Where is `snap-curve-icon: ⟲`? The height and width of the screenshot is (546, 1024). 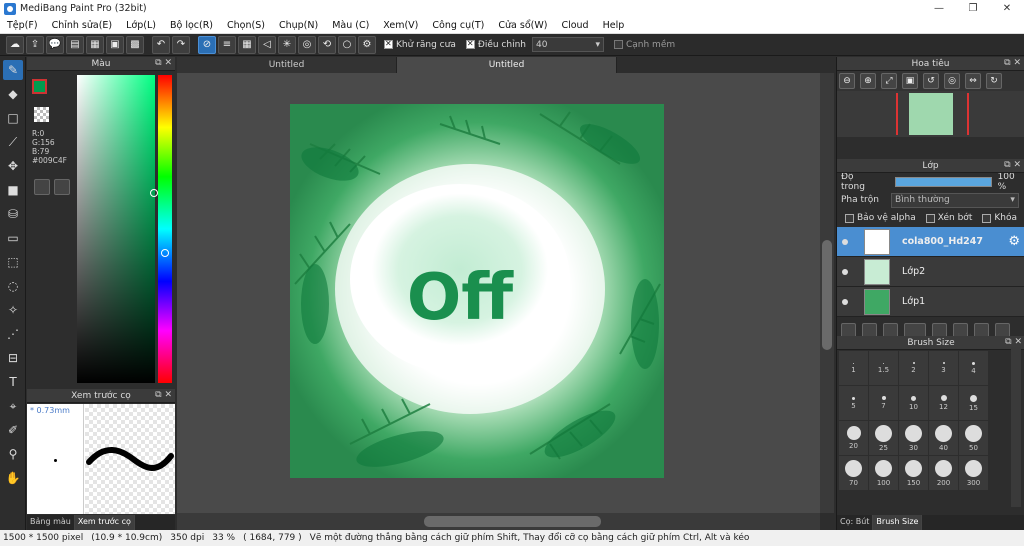
snap-curve-icon: ⟲ is located at coordinates (327, 44).